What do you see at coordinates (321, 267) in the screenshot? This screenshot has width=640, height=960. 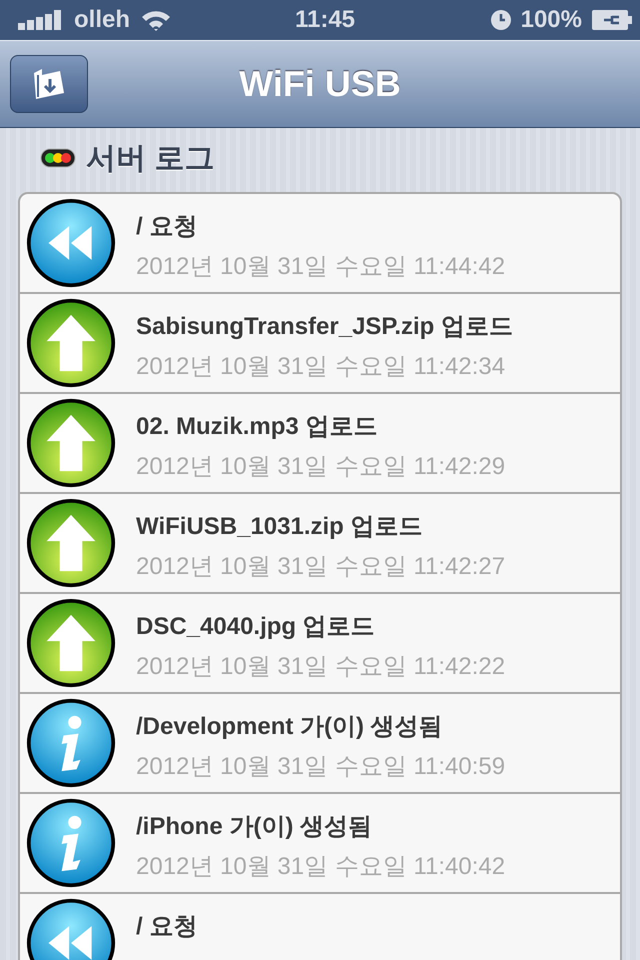 I see `log-time: 2012년 10월 31일 수요일 11:44:42` at bounding box center [321, 267].